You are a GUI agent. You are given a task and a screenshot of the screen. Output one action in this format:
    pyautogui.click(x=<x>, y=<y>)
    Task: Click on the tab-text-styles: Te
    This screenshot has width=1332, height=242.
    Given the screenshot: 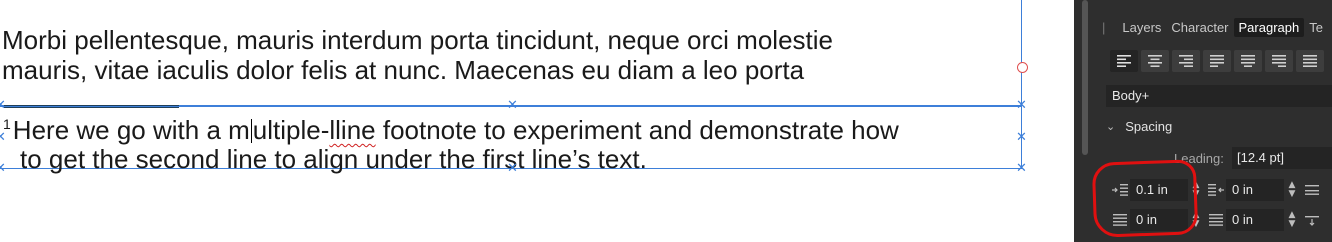 What is the action you would take?
    pyautogui.click(x=1316, y=27)
    